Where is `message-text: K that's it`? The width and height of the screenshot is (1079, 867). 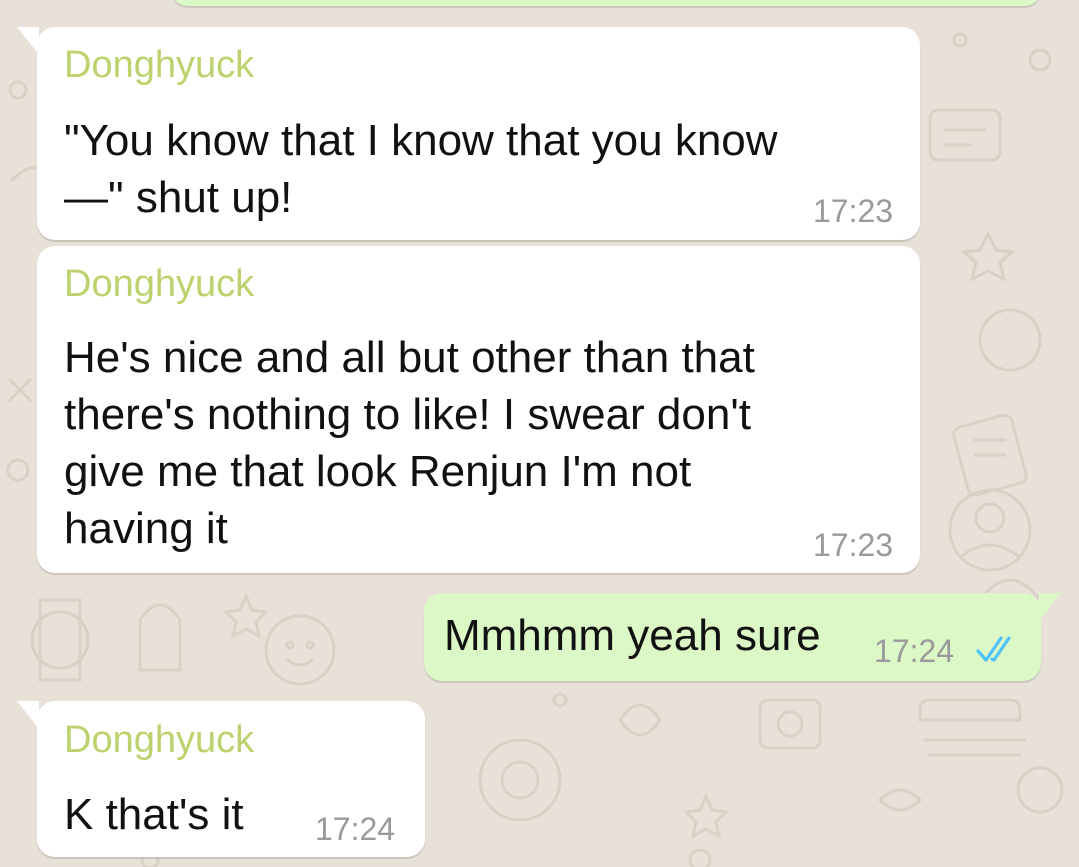
message-text: K that's it is located at coordinates (154, 814).